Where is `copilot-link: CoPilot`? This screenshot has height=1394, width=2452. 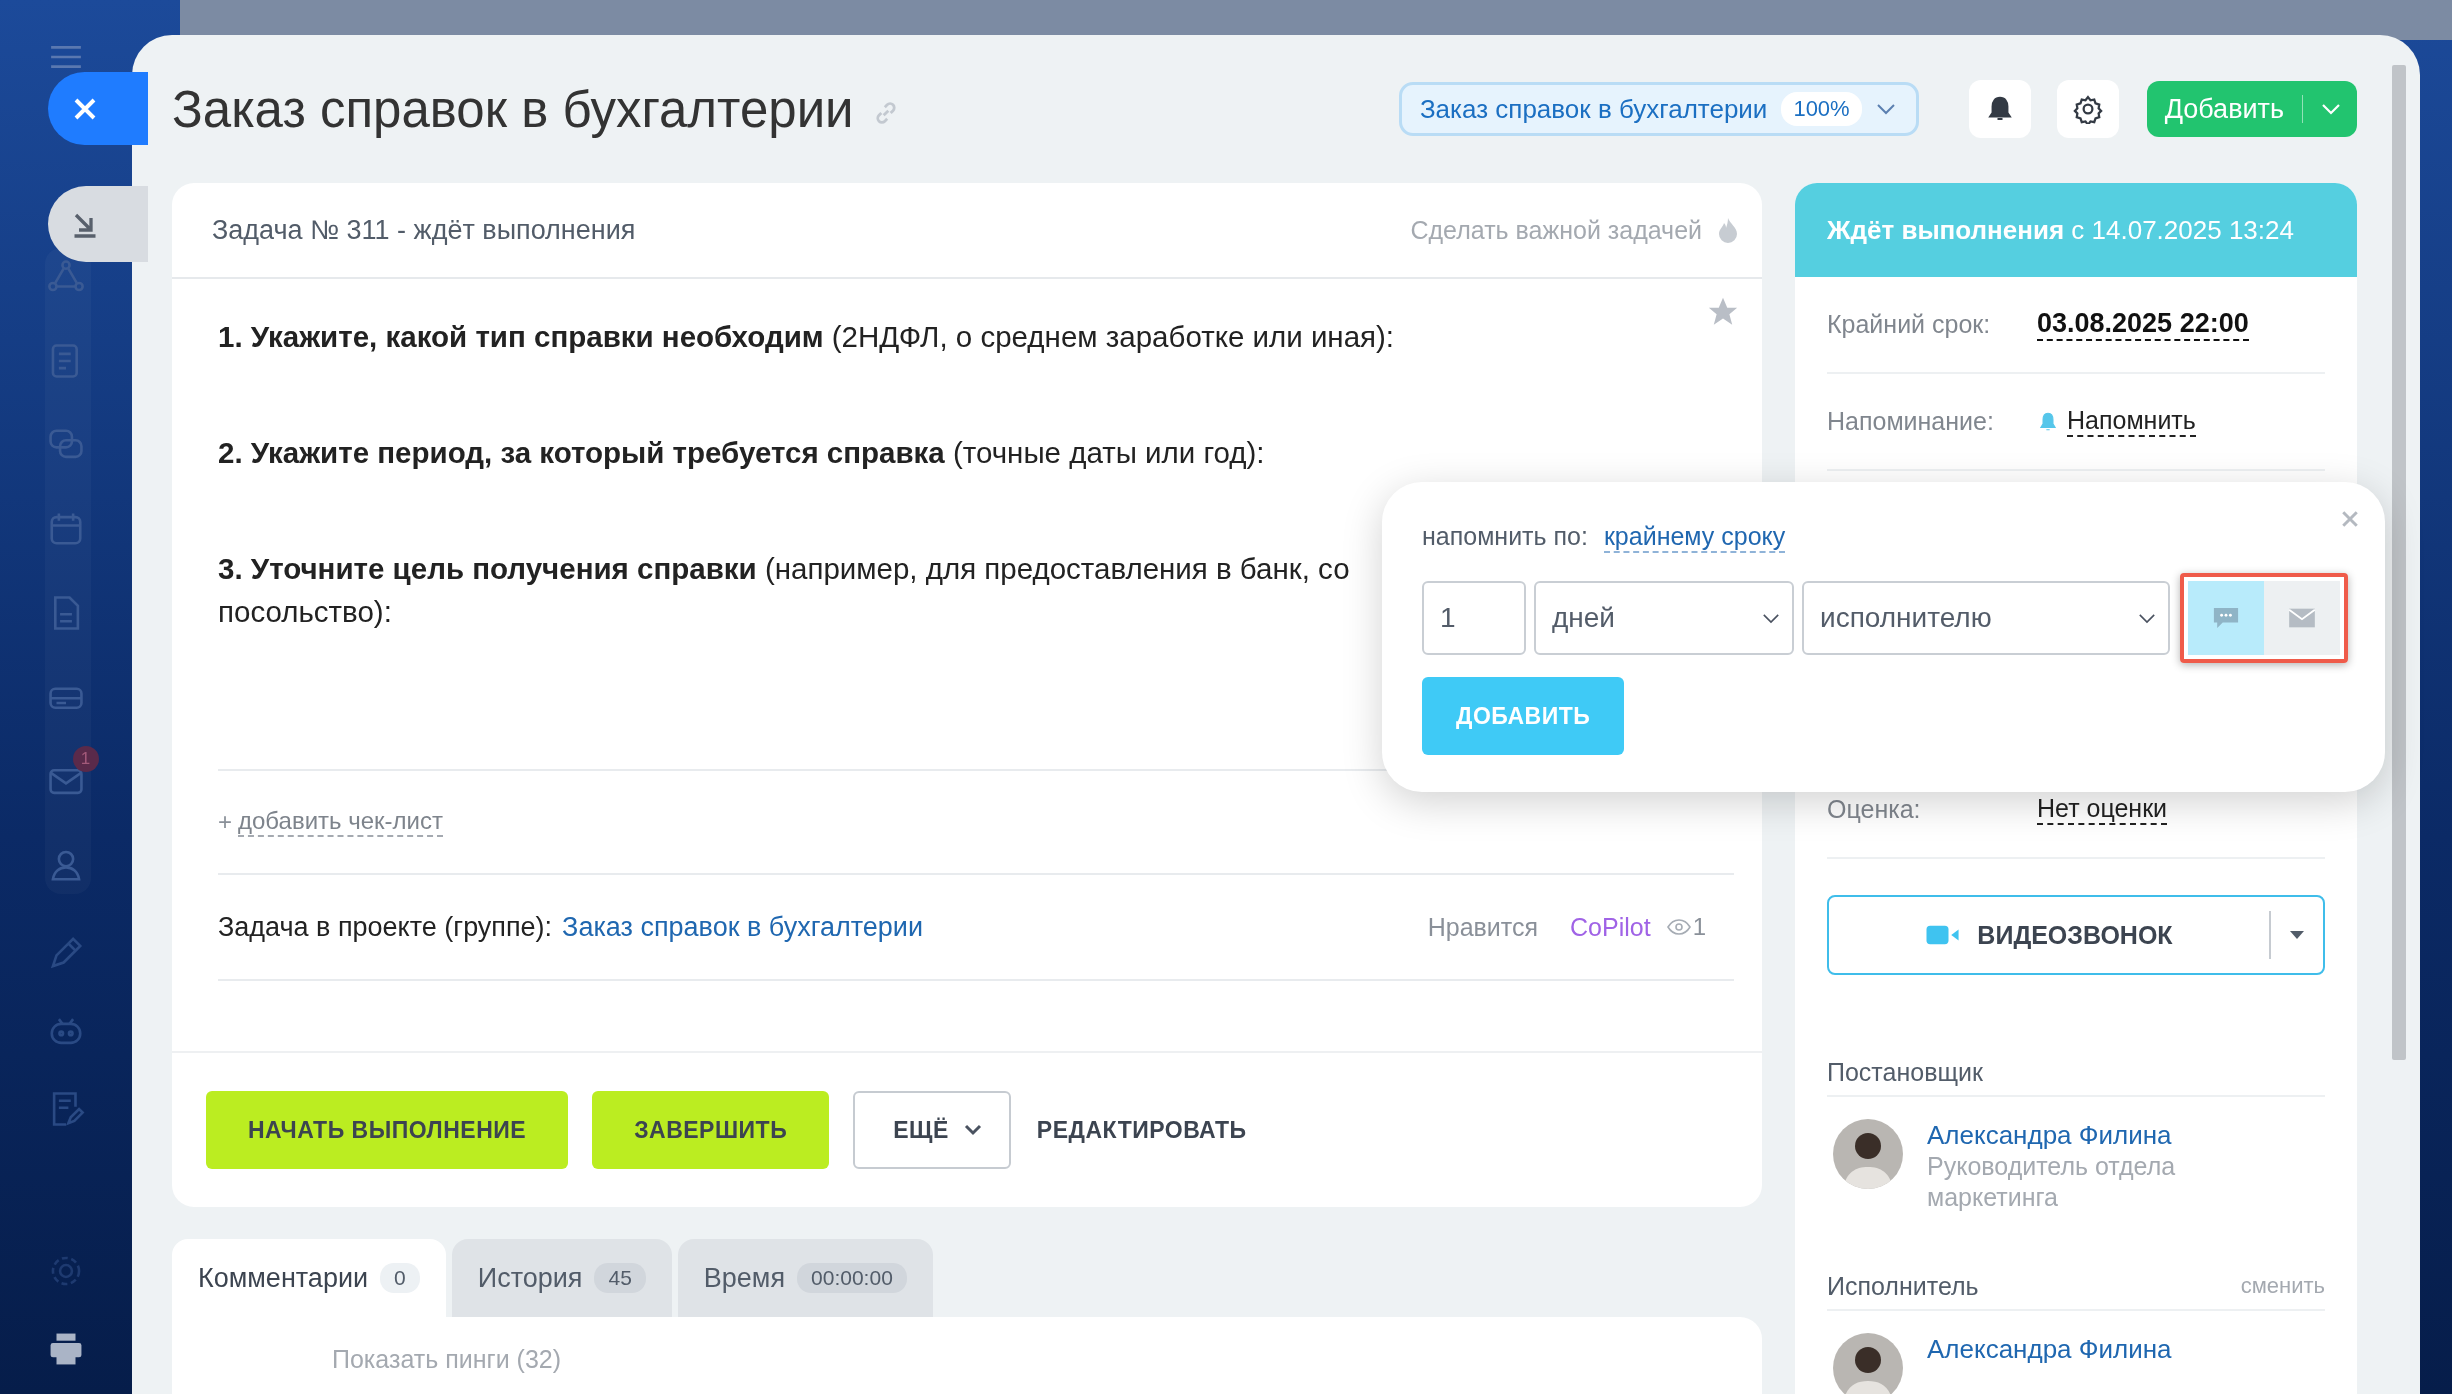 copilot-link: CoPilot is located at coordinates (1610, 927).